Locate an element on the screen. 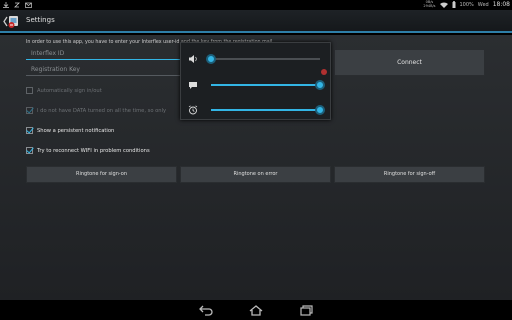 This screenshot has width=512, height=320. app-back-icon is located at coordinates (11, 21).